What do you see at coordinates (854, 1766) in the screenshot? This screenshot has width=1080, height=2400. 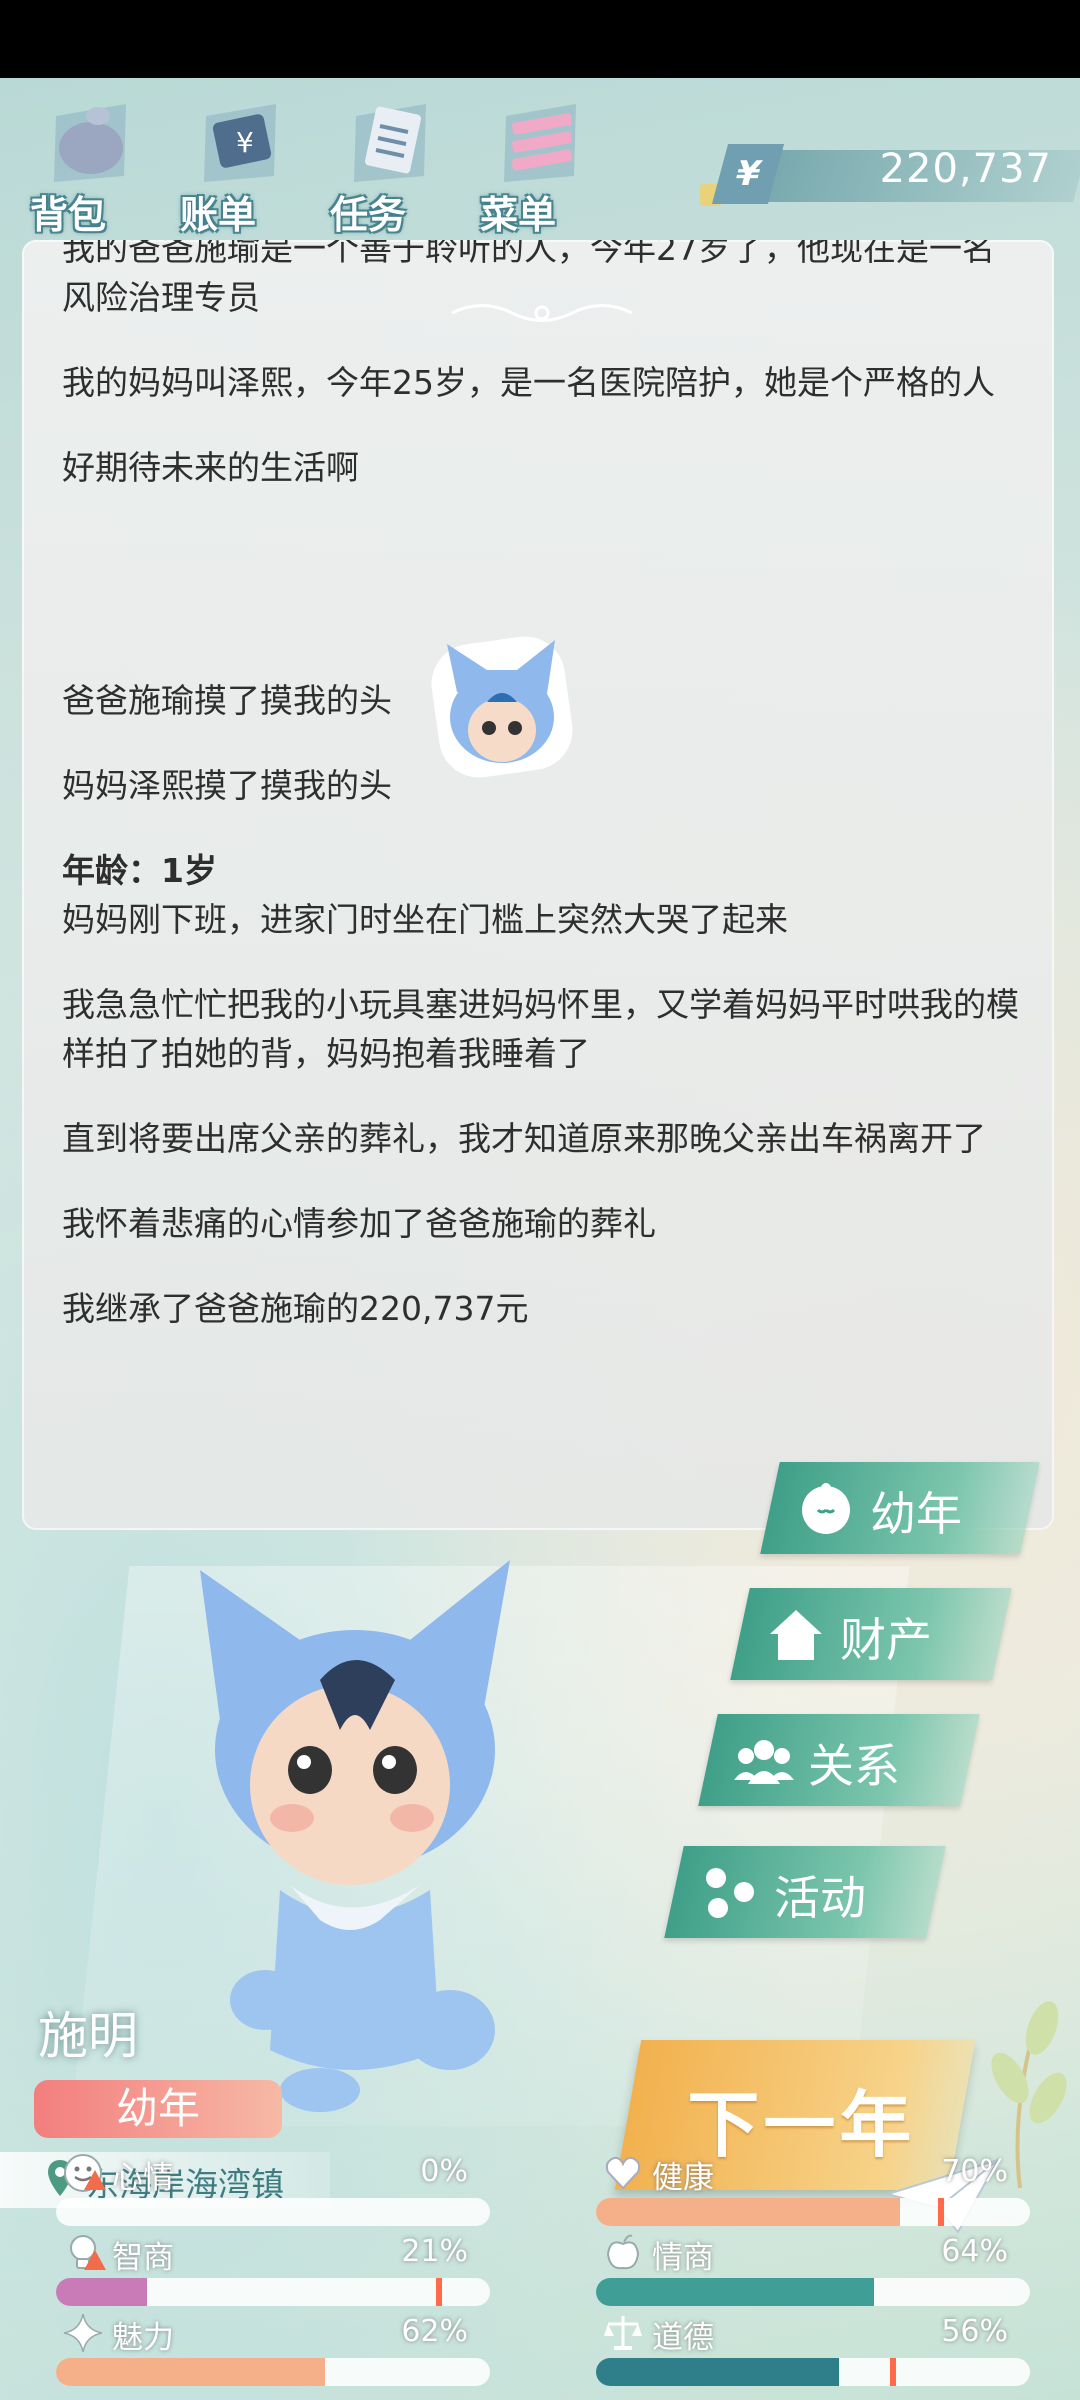 I see `relations-button-label: 关系` at bounding box center [854, 1766].